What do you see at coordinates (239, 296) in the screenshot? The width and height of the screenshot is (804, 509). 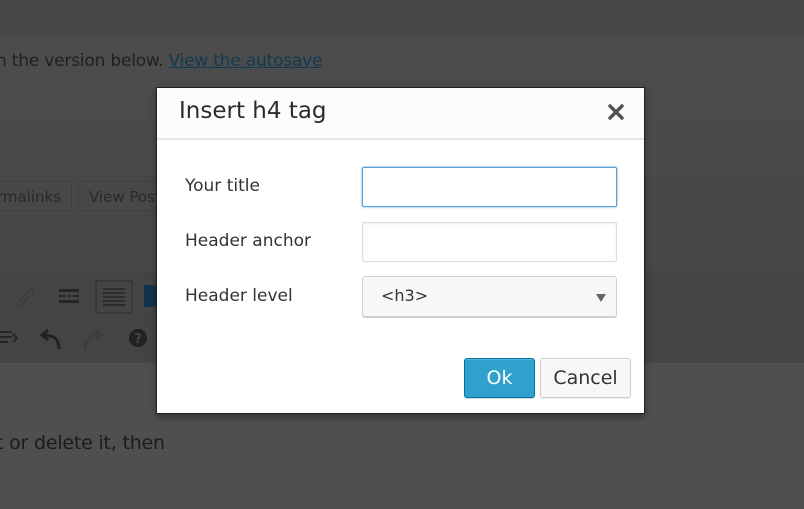 I see `header-level-label: Header level` at bounding box center [239, 296].